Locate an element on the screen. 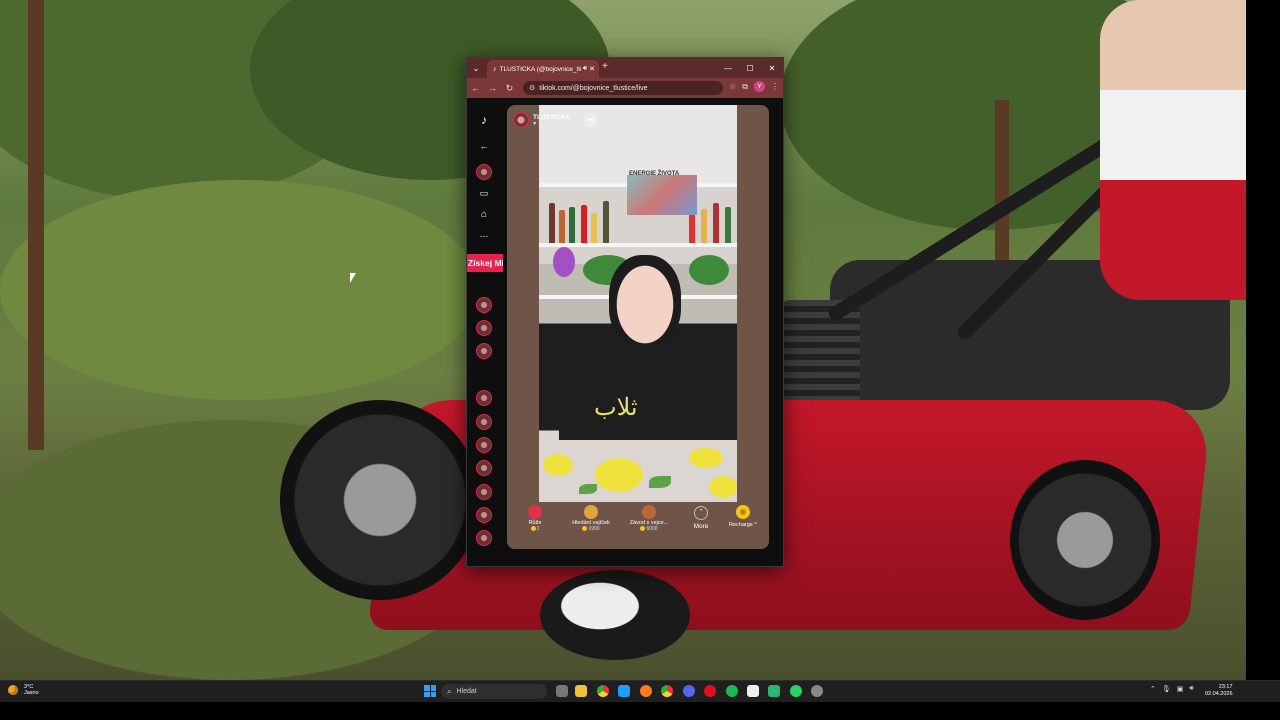 The width and height of the screenshot is (1280, 720). profile-avatar-sidebar is located at coordinates (484, 172).